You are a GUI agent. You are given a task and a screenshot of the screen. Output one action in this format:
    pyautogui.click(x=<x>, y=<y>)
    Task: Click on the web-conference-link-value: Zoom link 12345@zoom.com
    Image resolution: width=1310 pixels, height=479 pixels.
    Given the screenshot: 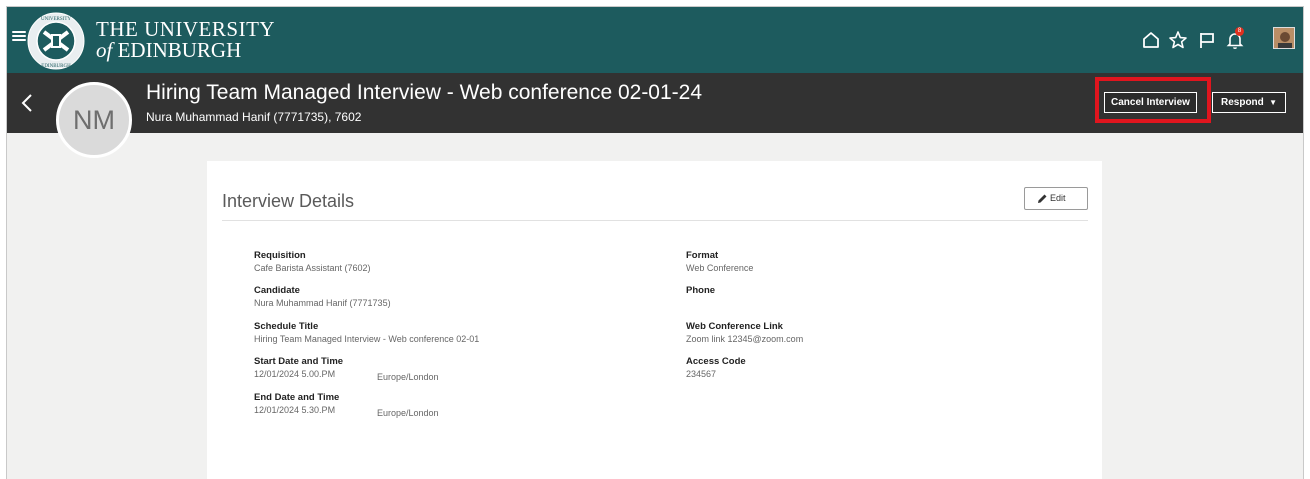 What is the action you would take?
    pyautogui.click(x=744, y=339)
    